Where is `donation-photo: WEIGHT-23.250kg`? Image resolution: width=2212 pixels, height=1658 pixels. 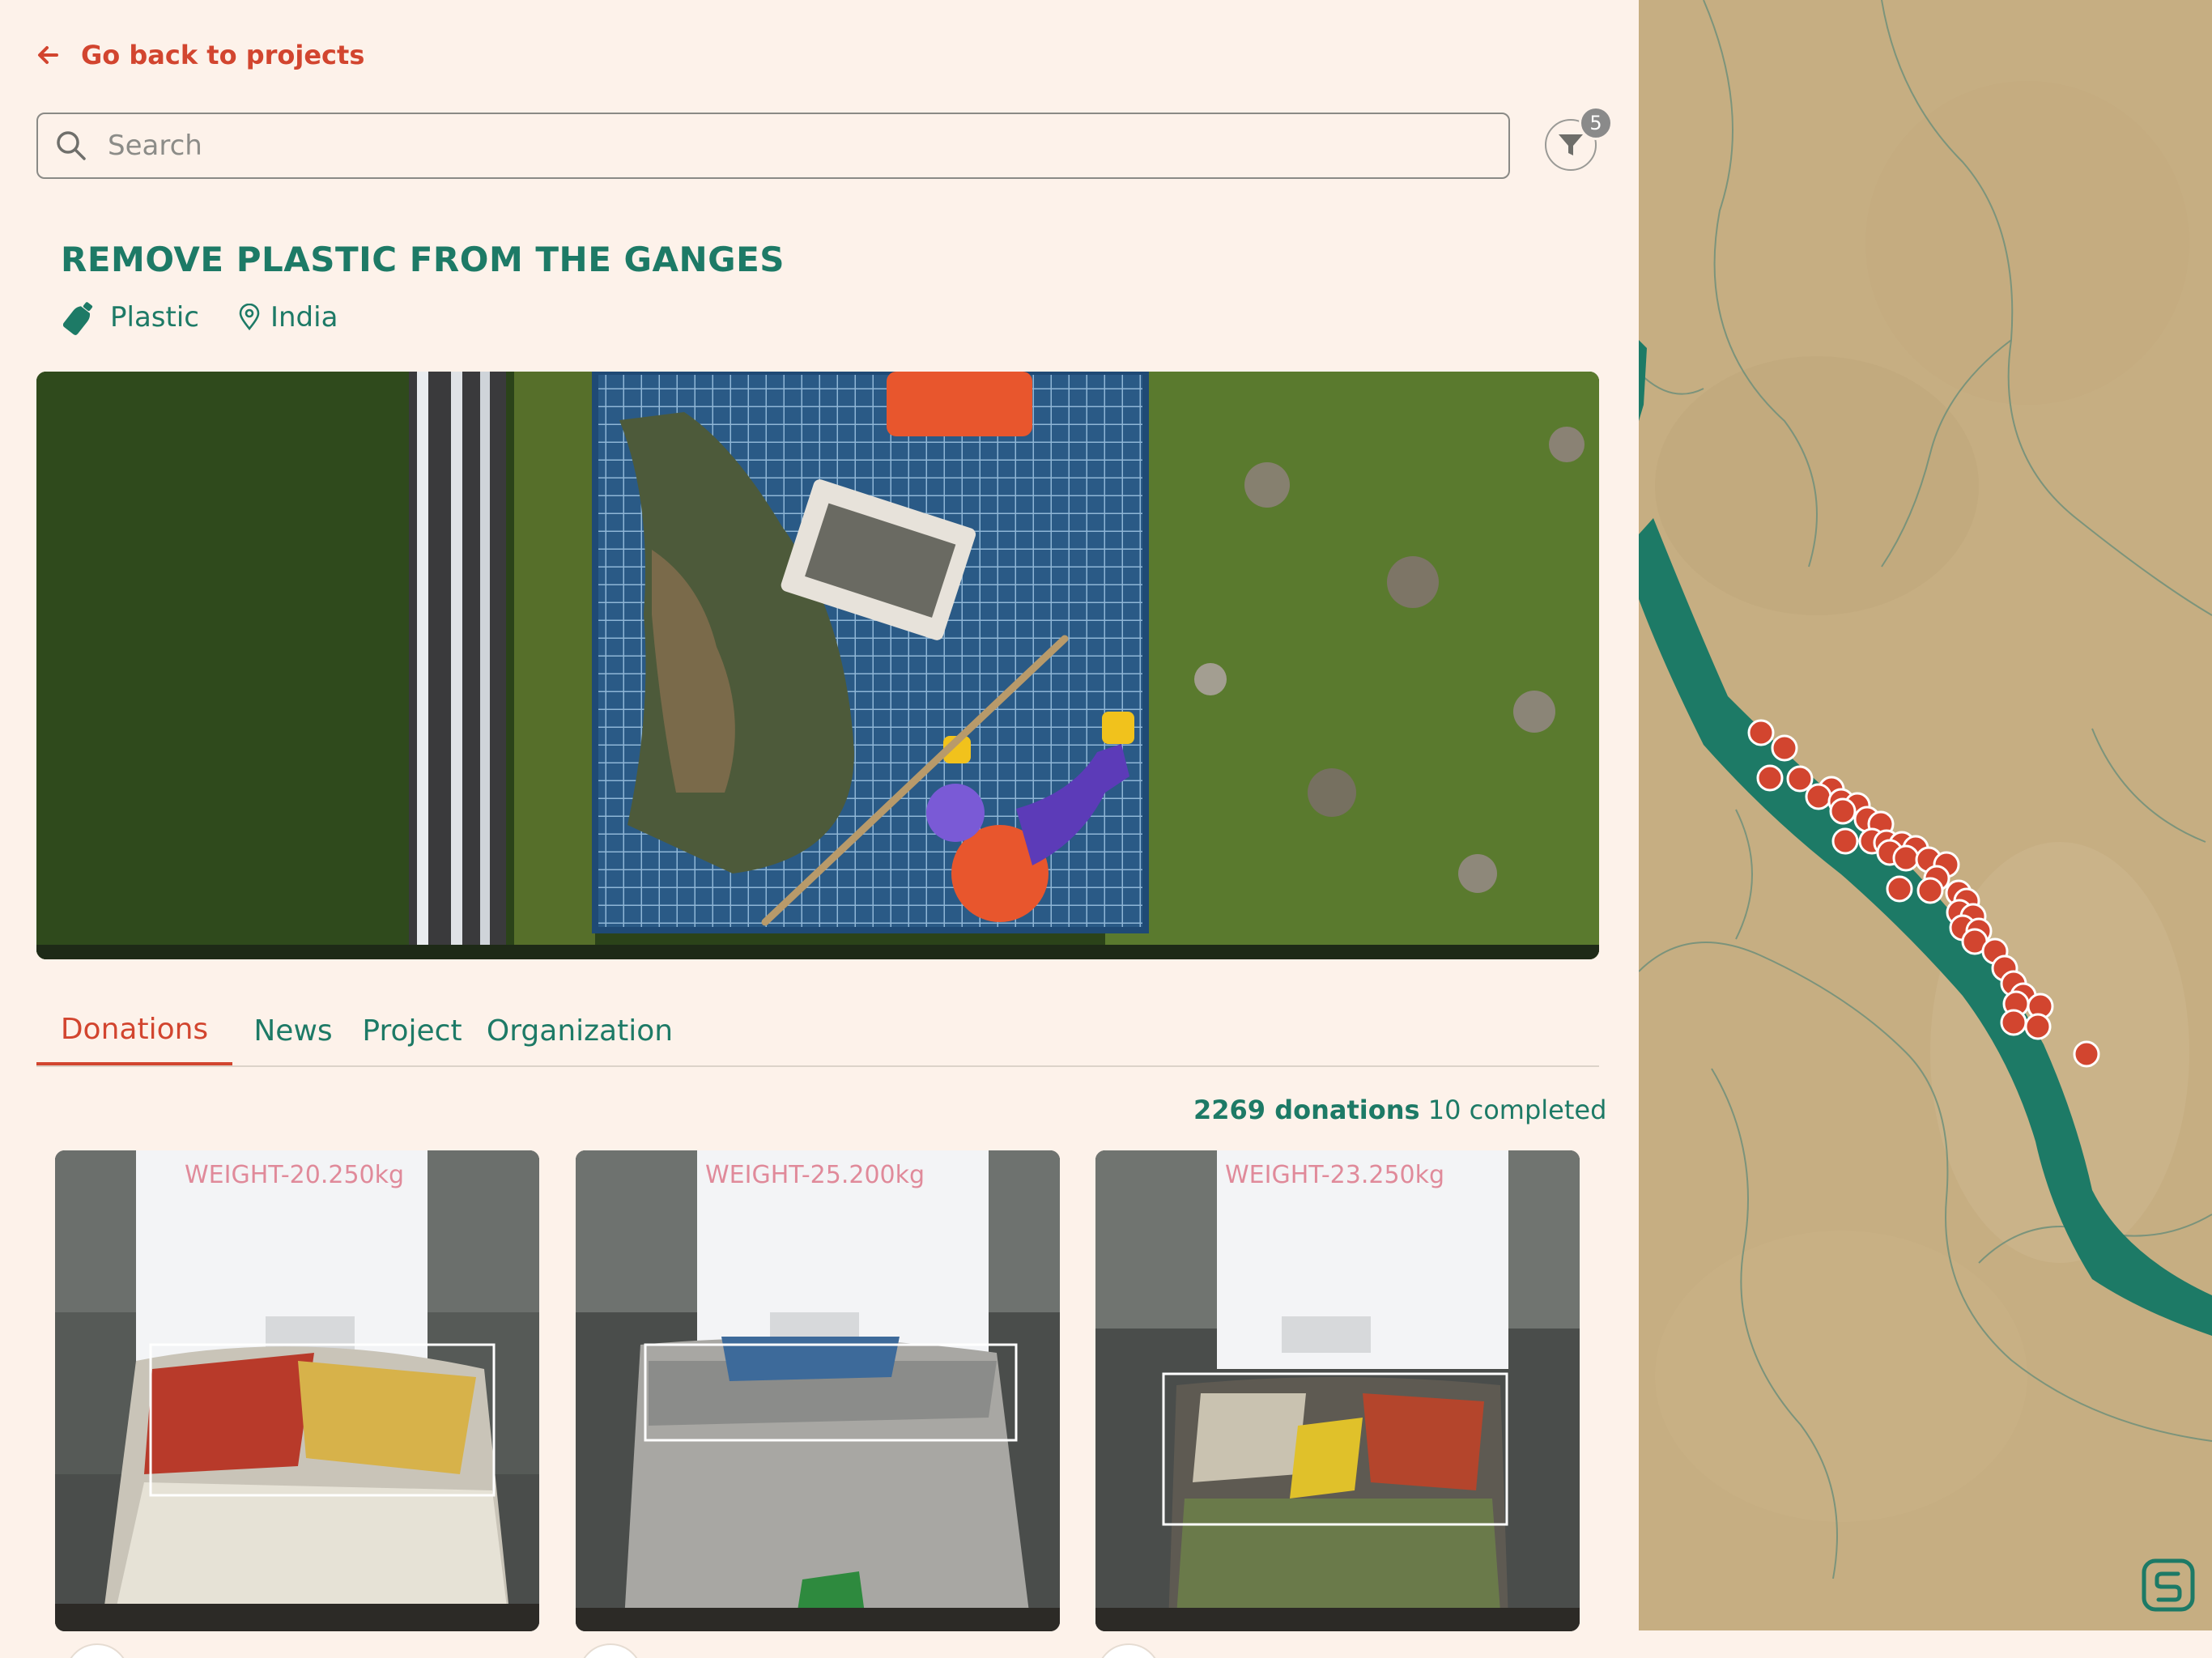
donation-photo: WEIGHT-23.250kg is located at coordinates (1338, 1390).